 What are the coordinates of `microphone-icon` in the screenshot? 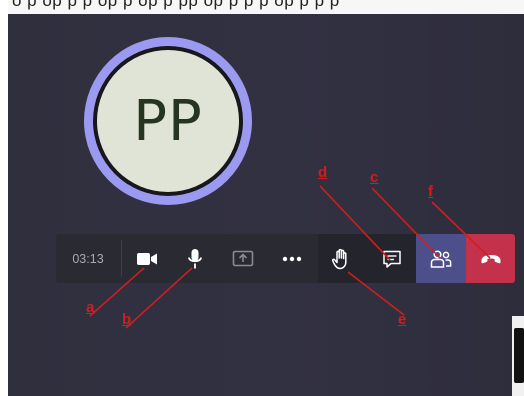 It's located at (195, 259).